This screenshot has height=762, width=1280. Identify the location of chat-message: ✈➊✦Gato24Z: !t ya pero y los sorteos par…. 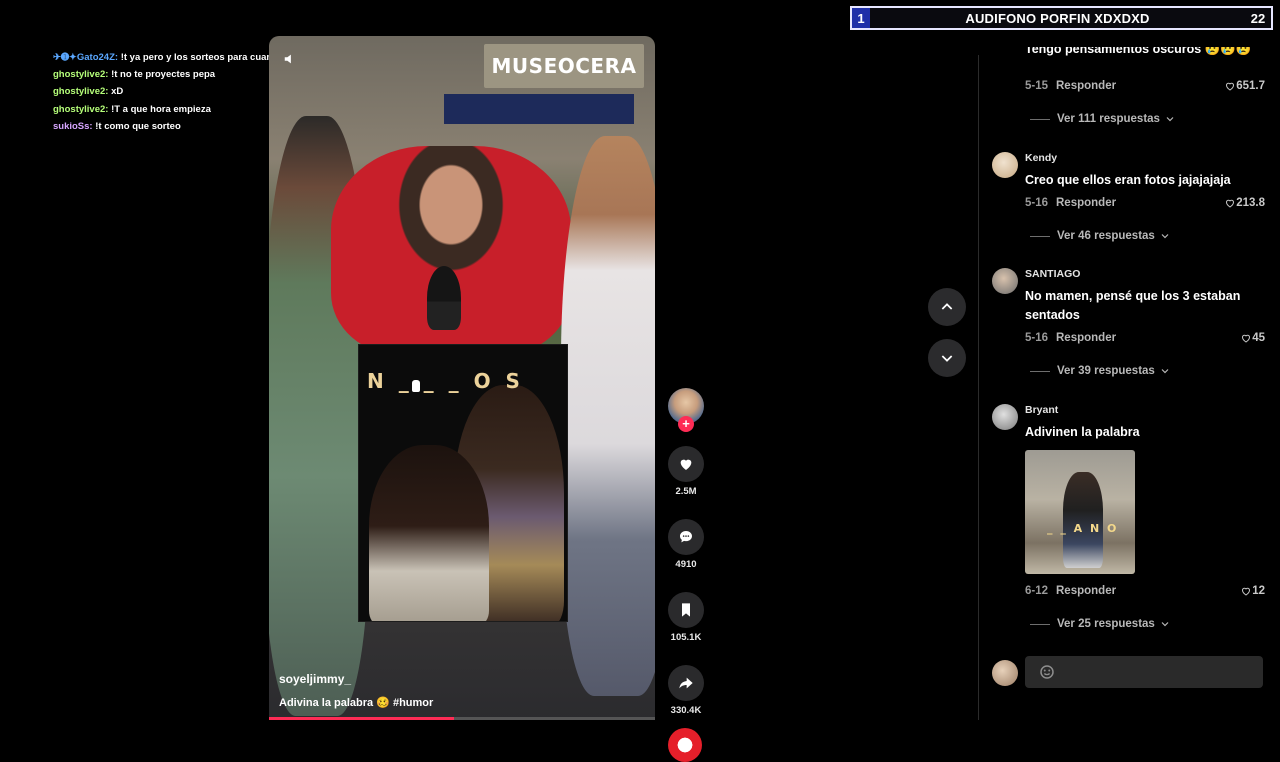
(178, 57).